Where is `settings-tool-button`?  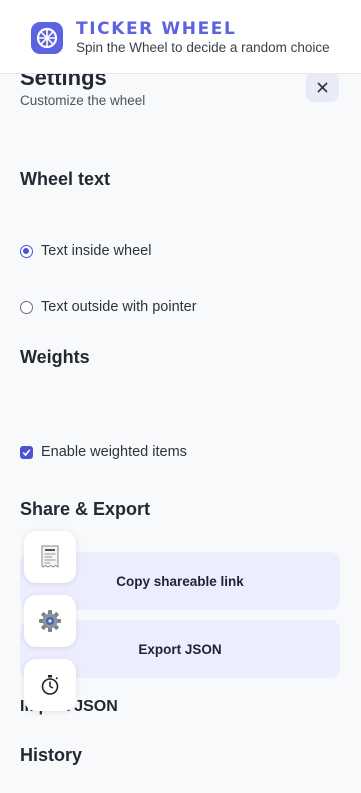
settings-tool-button is located at coordinates (50, 621).